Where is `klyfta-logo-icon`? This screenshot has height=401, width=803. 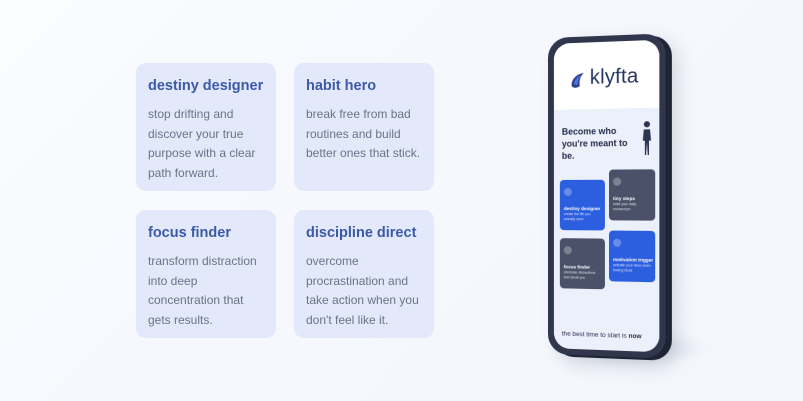 klyfta-logo-icon is located at coordinates (578, 80).